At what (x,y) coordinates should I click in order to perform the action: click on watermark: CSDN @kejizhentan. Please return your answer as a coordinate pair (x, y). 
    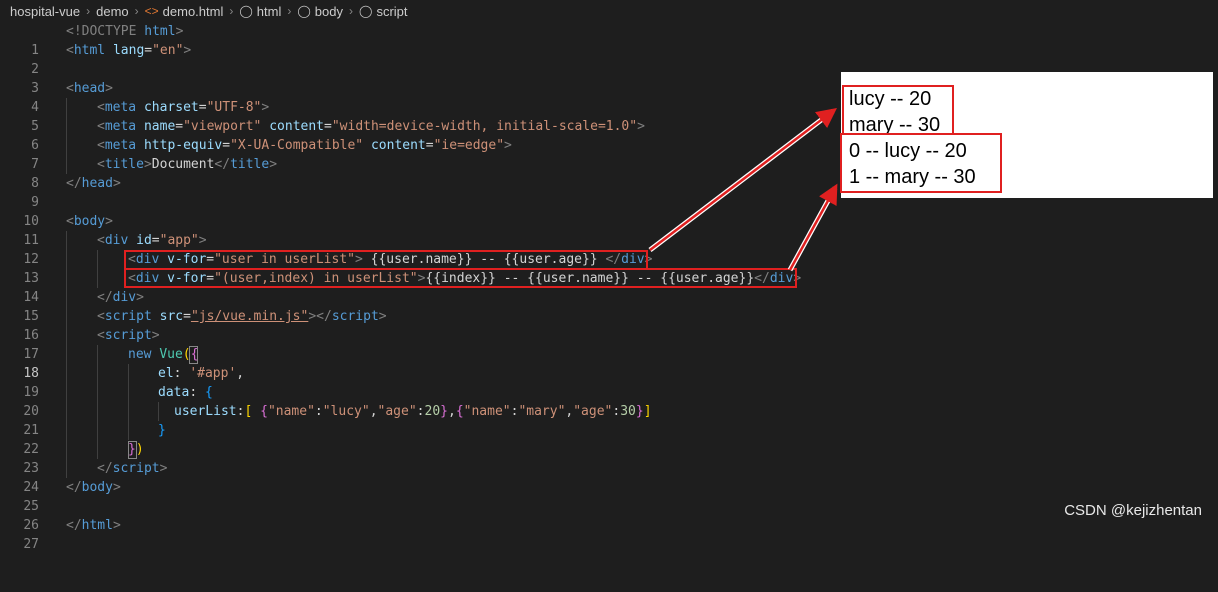
    Looking at the image, I should click on (1133, 510).